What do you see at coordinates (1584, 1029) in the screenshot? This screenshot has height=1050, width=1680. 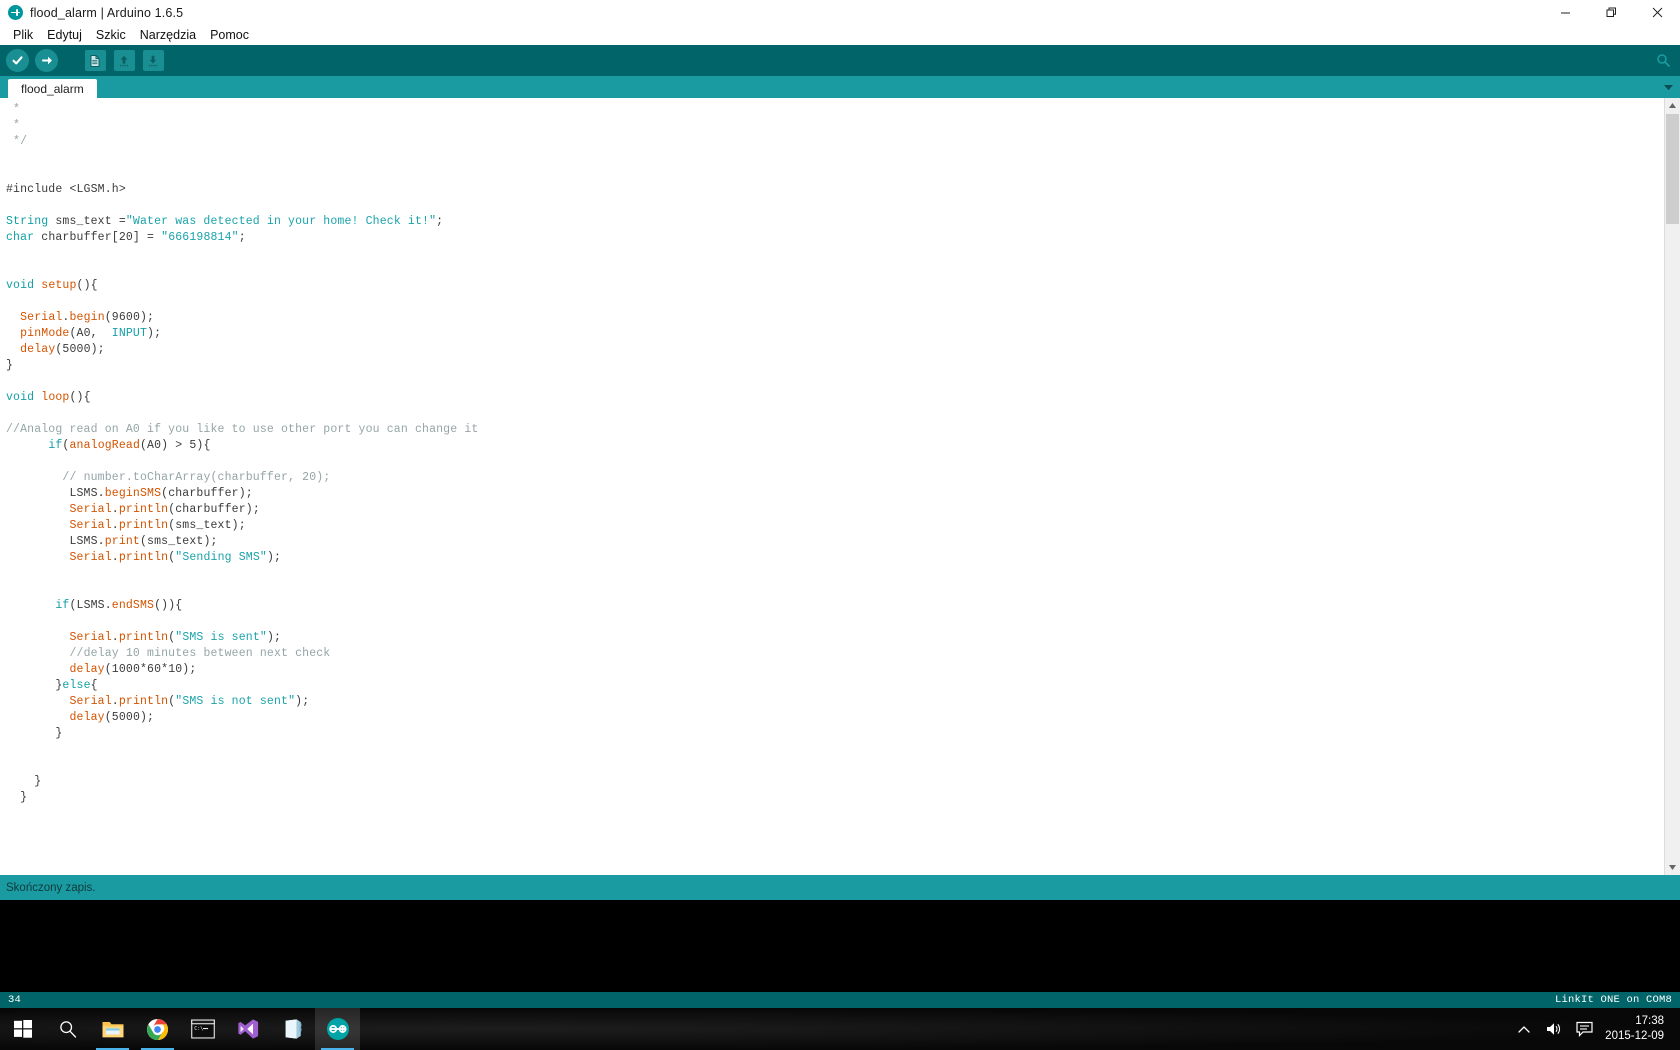 I see `action-center-button` at bounding box center [1584, 1029].